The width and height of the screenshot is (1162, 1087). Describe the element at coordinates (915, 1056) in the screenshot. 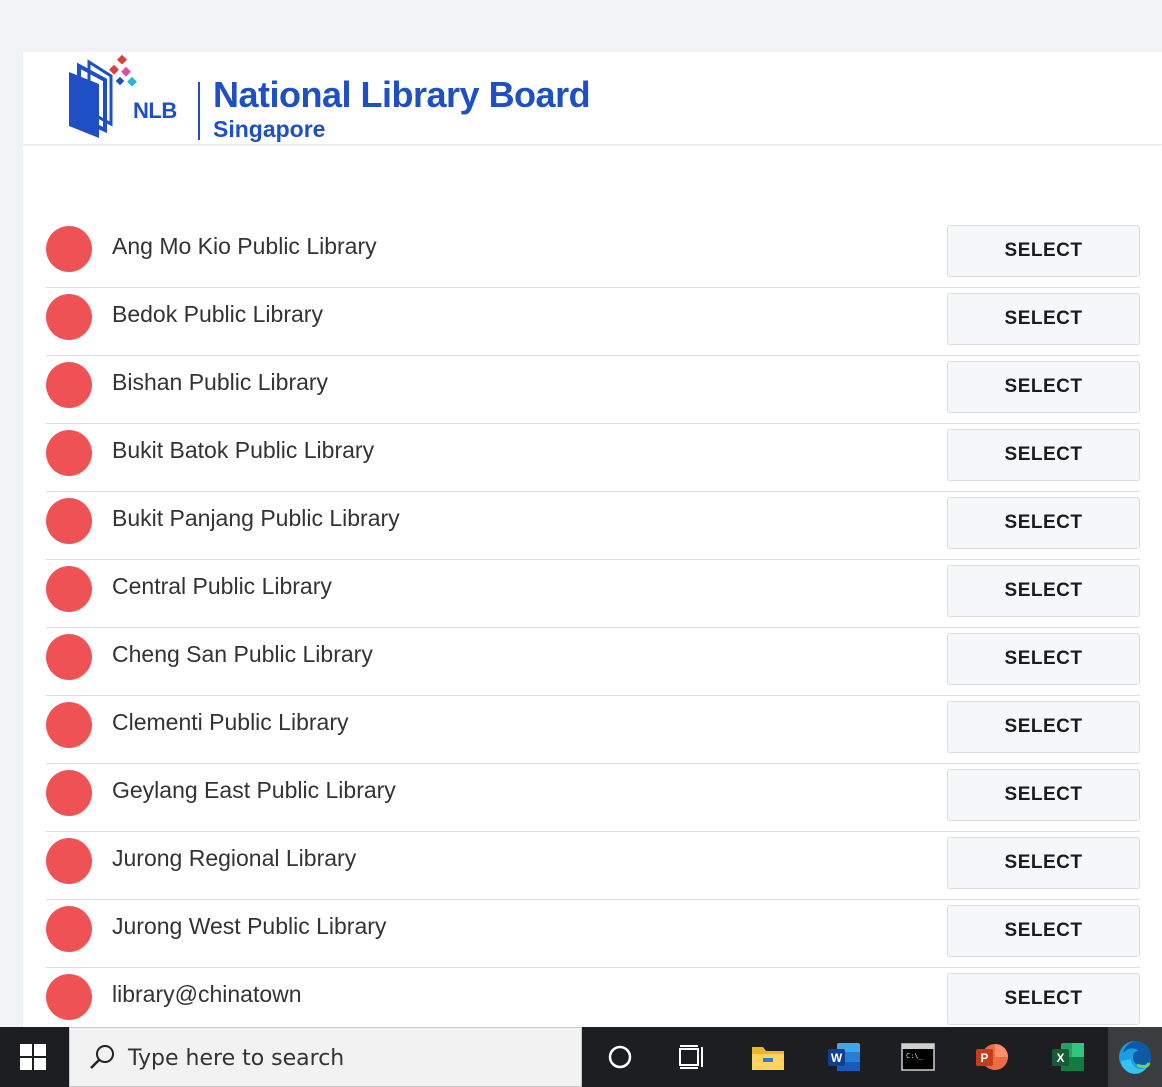

I see `svg-text: C:\_` at that location.